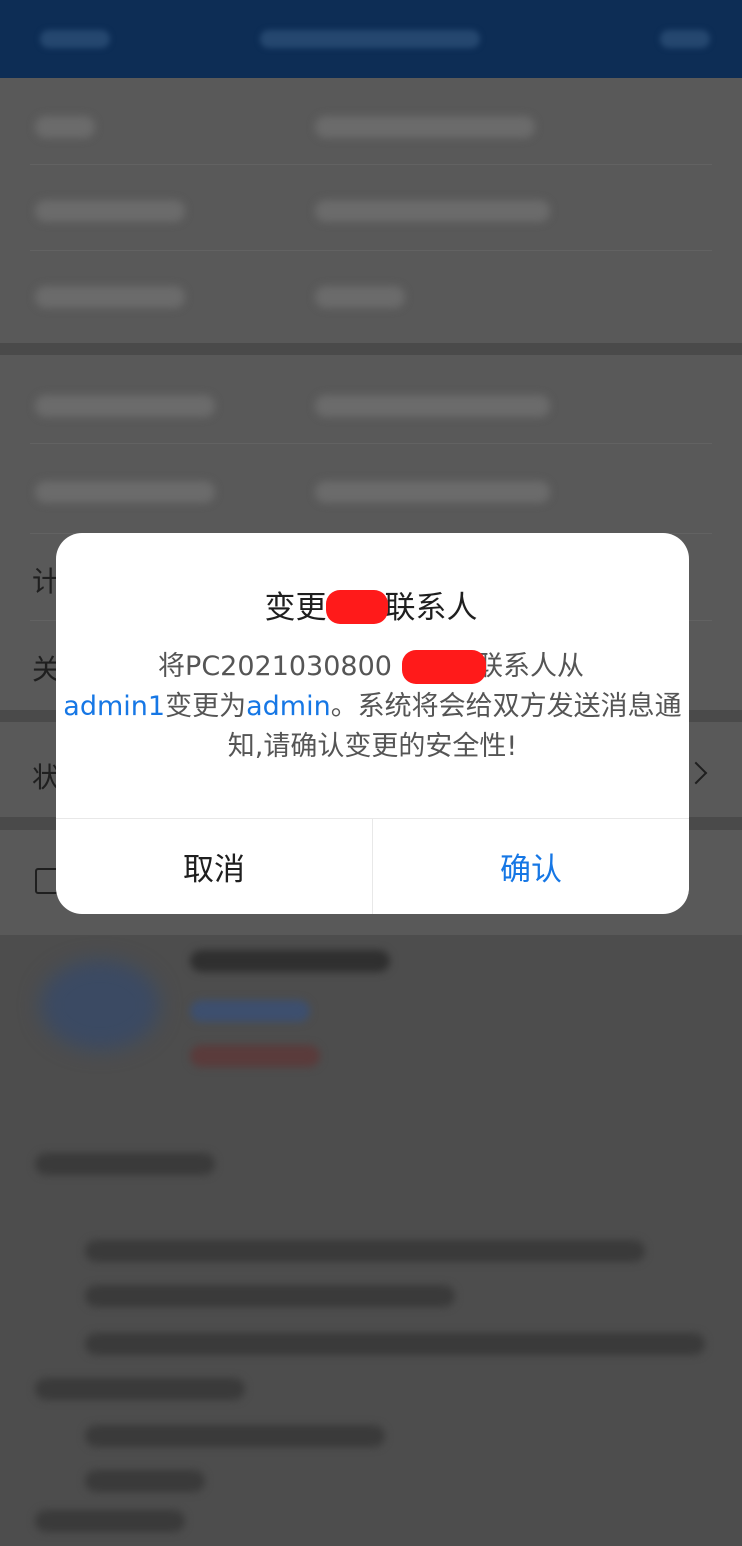 This screenshot has width=742, height=1546. I want to click on confirm-button: 确认, so click(531, 866).